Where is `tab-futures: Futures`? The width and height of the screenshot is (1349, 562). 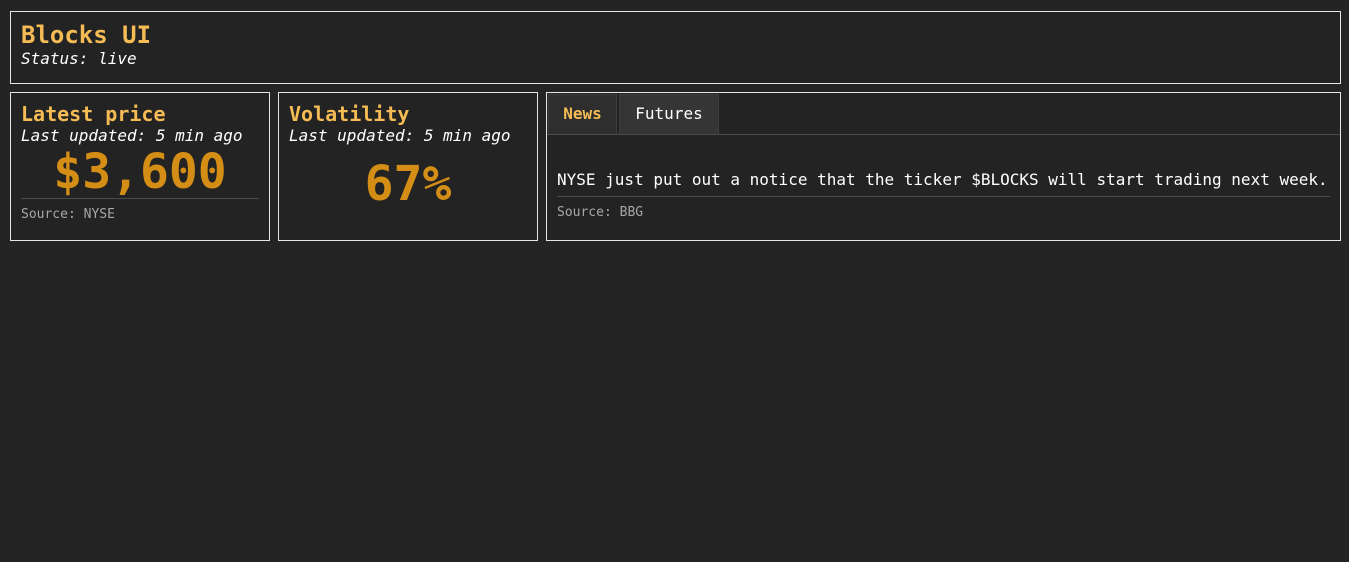
tab-futures: Futures is located at coordinates (669, 114).